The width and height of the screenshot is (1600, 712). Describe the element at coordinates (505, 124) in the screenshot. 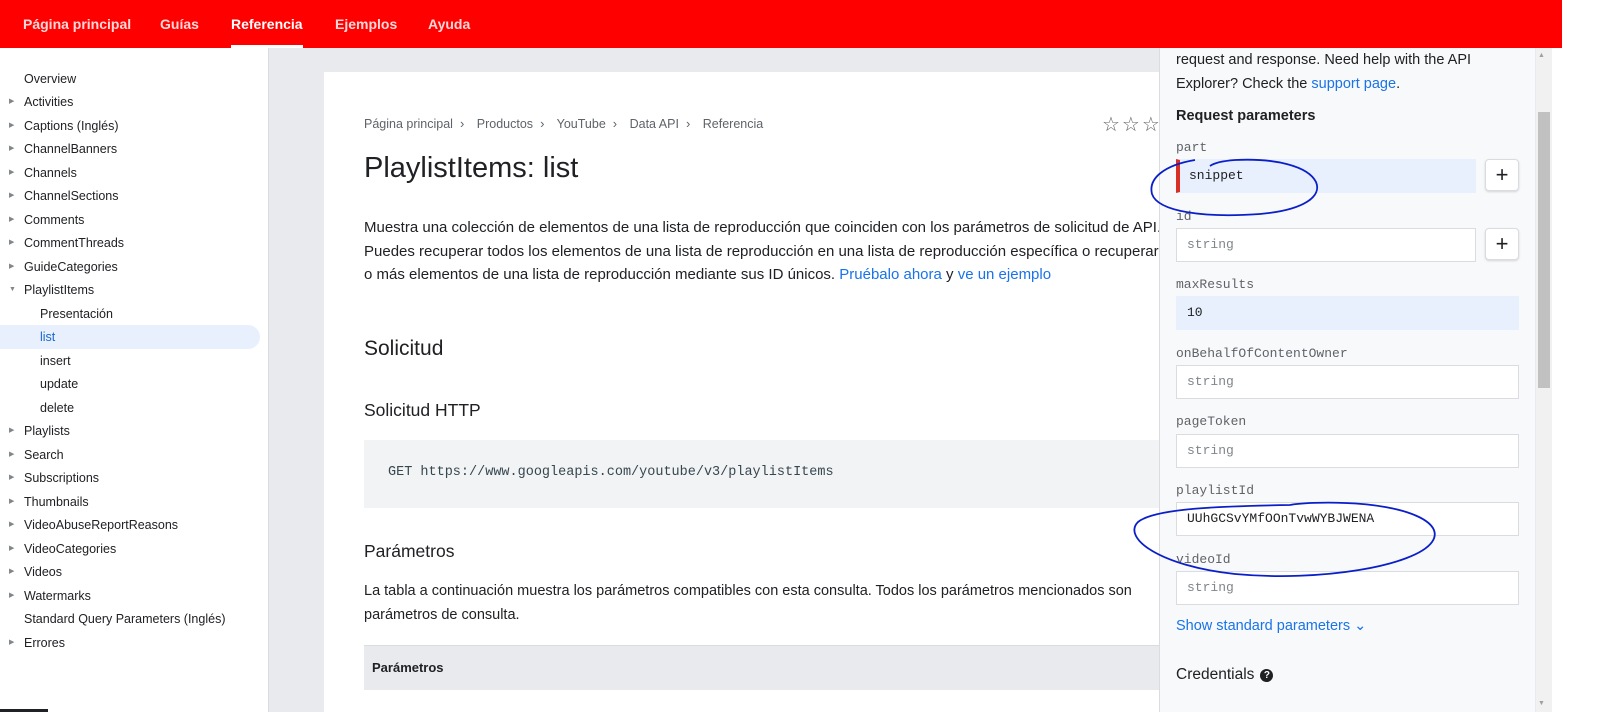

I see `breadcrumb-item: Productos` at that location.